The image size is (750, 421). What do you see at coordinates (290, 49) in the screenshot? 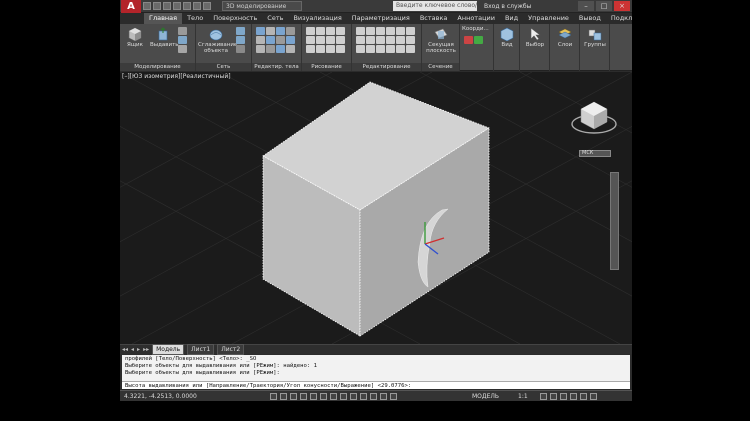
I see `offset-edge-icon` at bounding box center [290, 49].